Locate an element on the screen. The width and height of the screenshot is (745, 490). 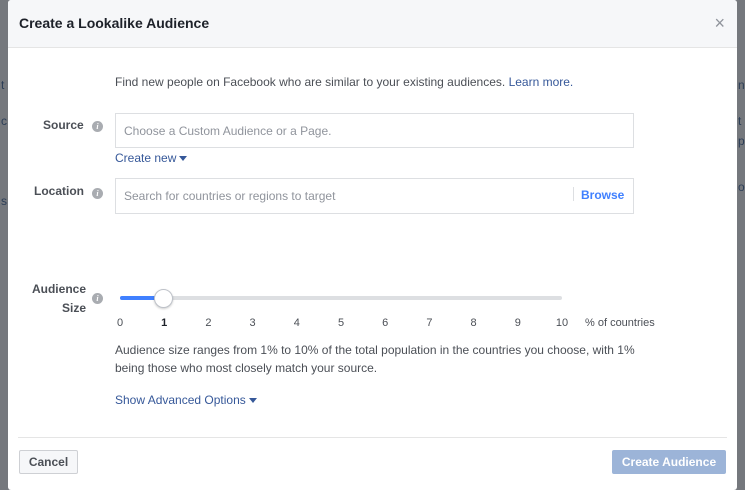
background-fragment: n is located at coordinates (741, 85).